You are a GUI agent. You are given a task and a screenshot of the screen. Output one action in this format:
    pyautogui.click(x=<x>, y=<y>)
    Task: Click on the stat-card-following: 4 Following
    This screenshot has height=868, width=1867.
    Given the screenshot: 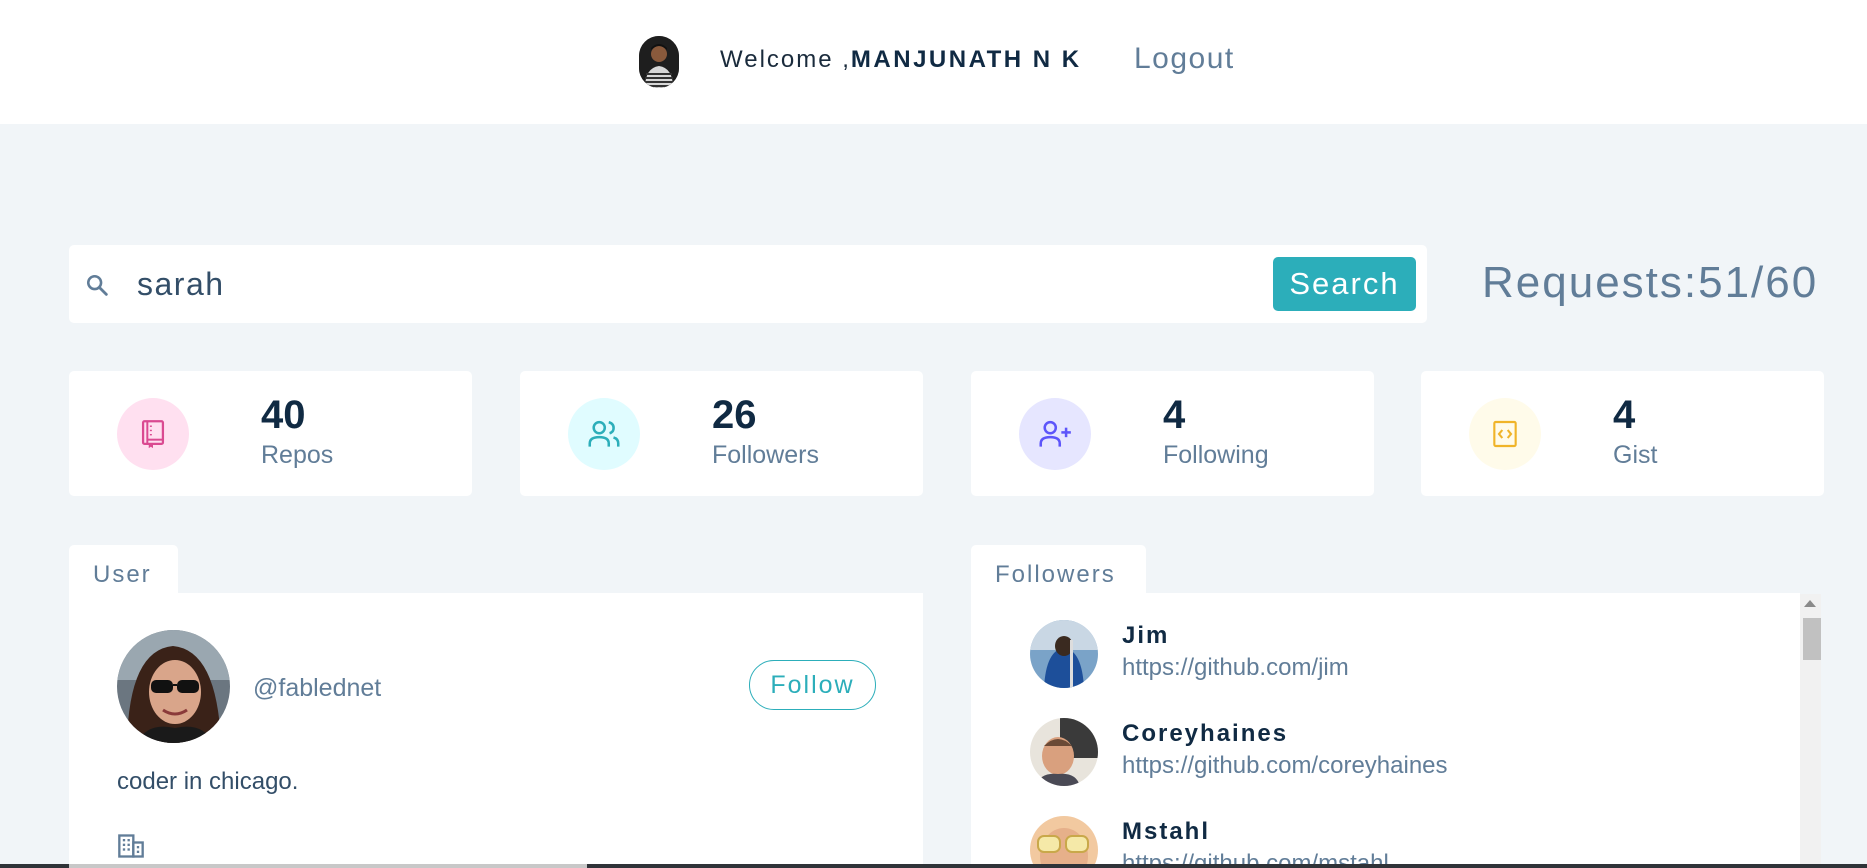 What is the action you would take?
    pyautogui.click(x=1172, y=433)
    